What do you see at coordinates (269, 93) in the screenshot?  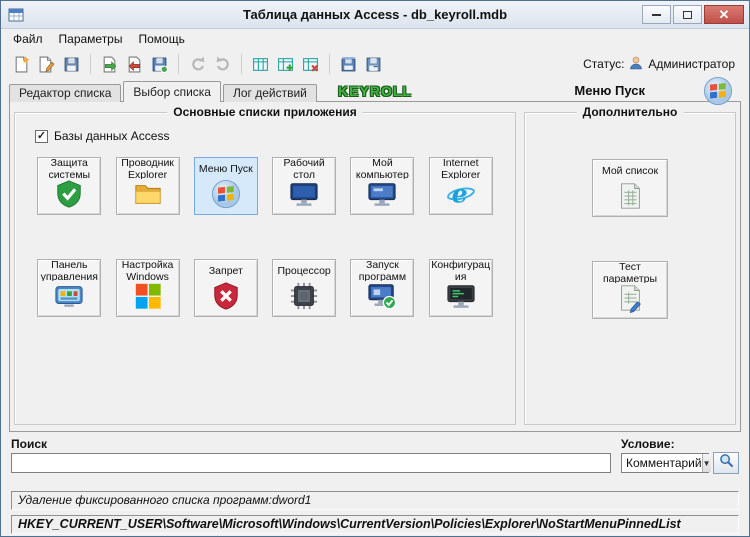 I see `tab-action-log: Лог действий` at bounding box center [269, 93].